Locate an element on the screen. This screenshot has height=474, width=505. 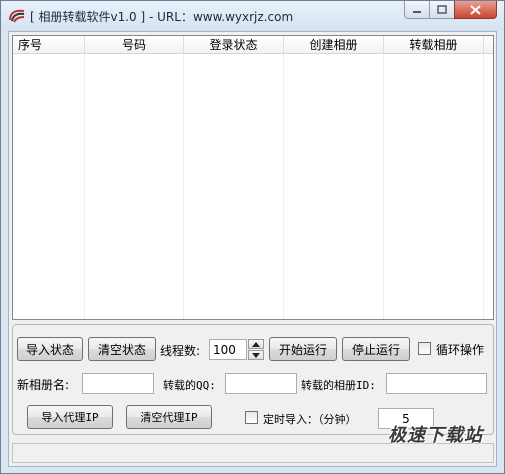
column-header-index: 序号 is located at coordinates (49, 44).